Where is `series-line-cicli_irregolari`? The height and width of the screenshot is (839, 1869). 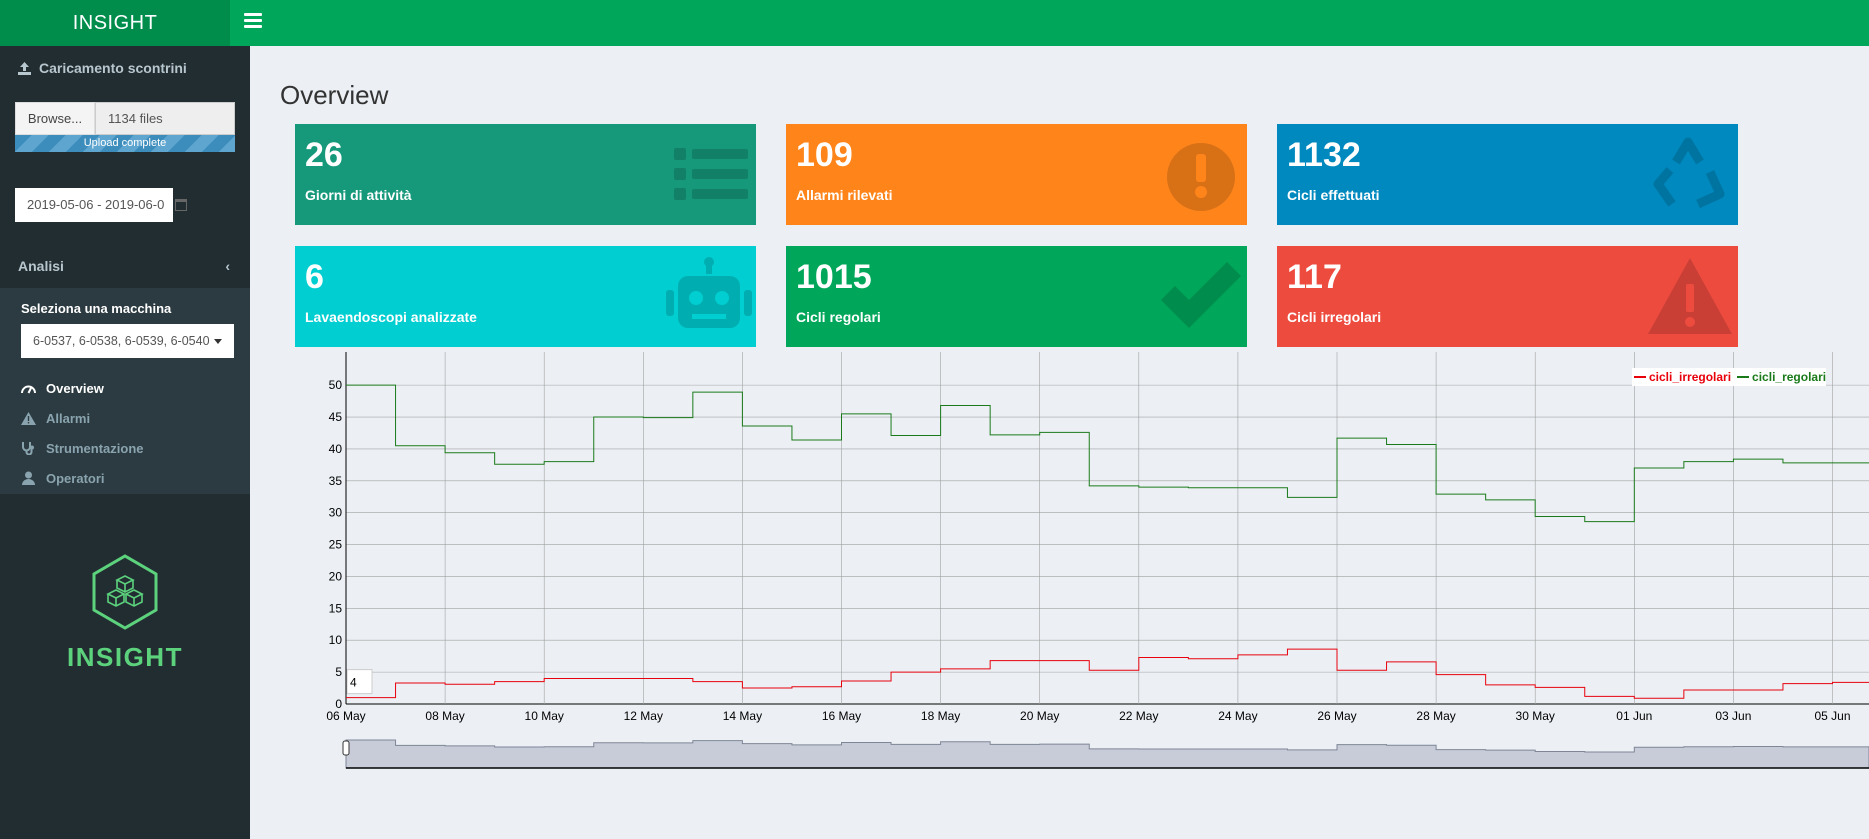 series-line-cicli_irregolari is located at coordinates (1107, 673).